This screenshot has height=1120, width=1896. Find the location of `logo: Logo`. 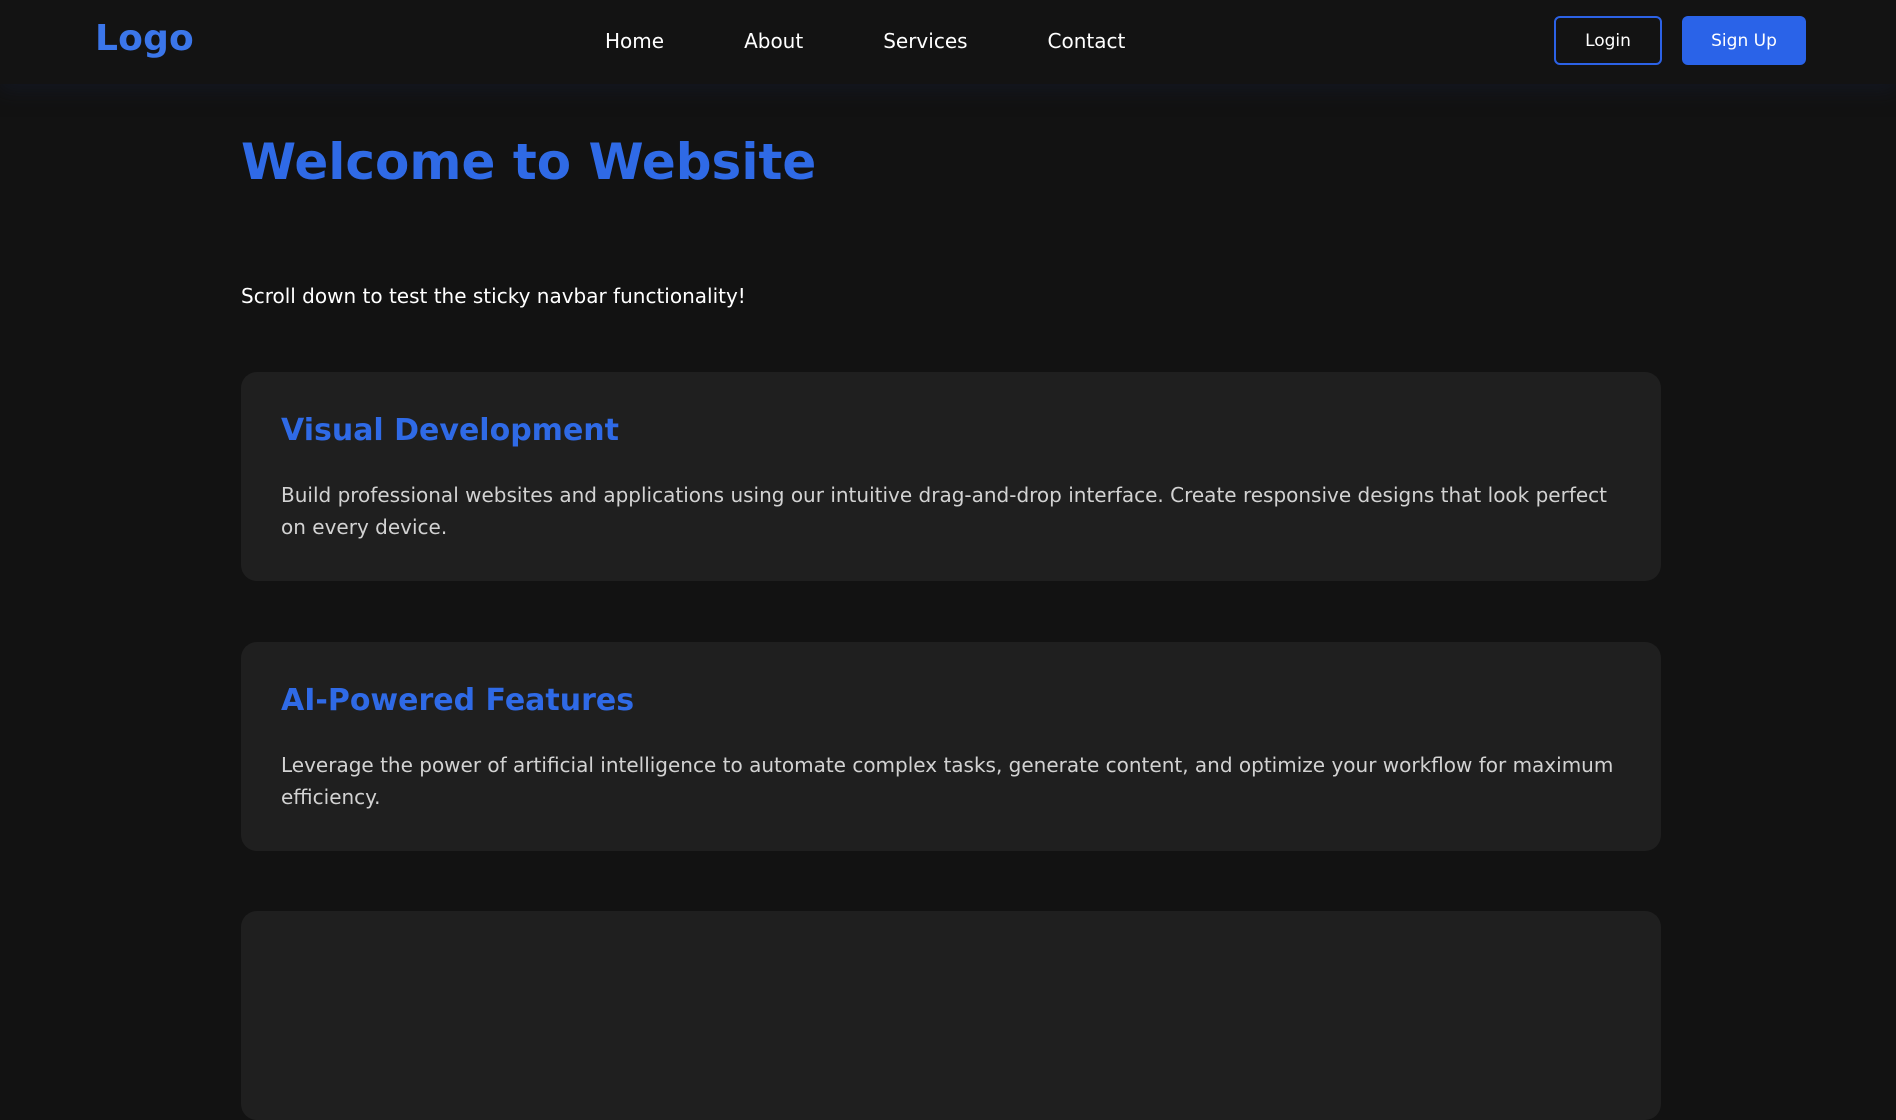

logo: Logo is located at coordinates (144, 38).